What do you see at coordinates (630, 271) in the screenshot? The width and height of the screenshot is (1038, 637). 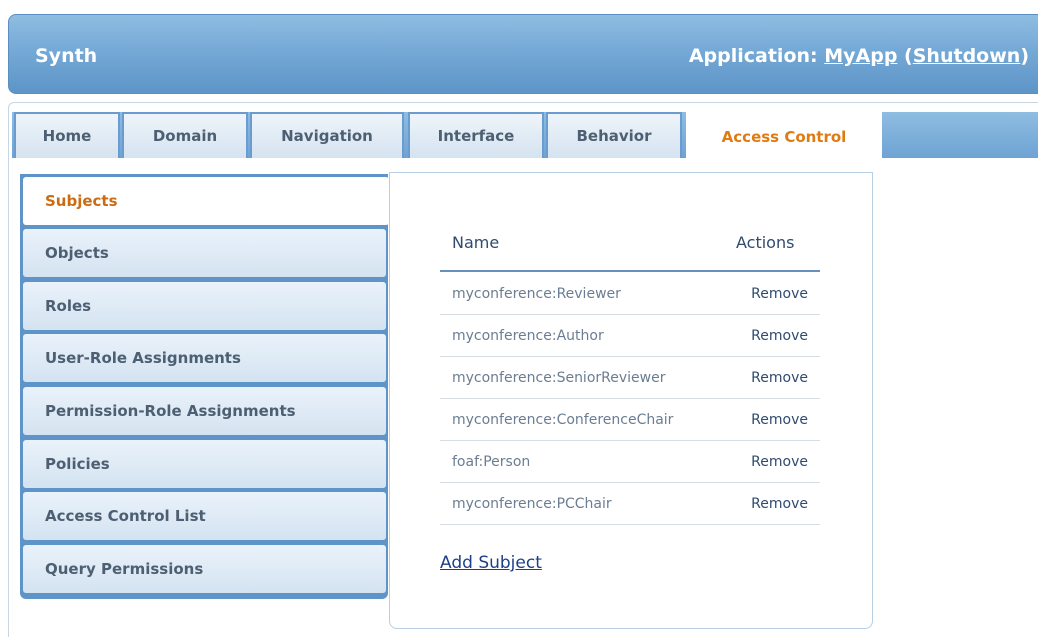 I see `table-header-divider` at bounding box center [630, 271].